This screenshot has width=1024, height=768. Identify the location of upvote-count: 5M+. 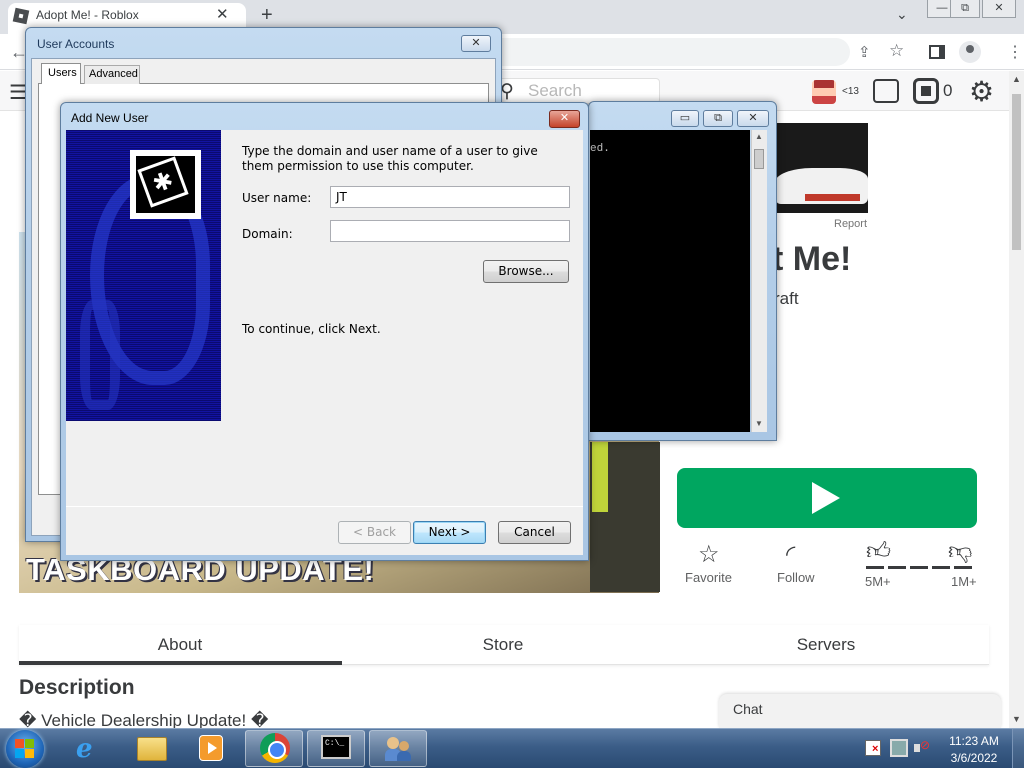
(878, 581).